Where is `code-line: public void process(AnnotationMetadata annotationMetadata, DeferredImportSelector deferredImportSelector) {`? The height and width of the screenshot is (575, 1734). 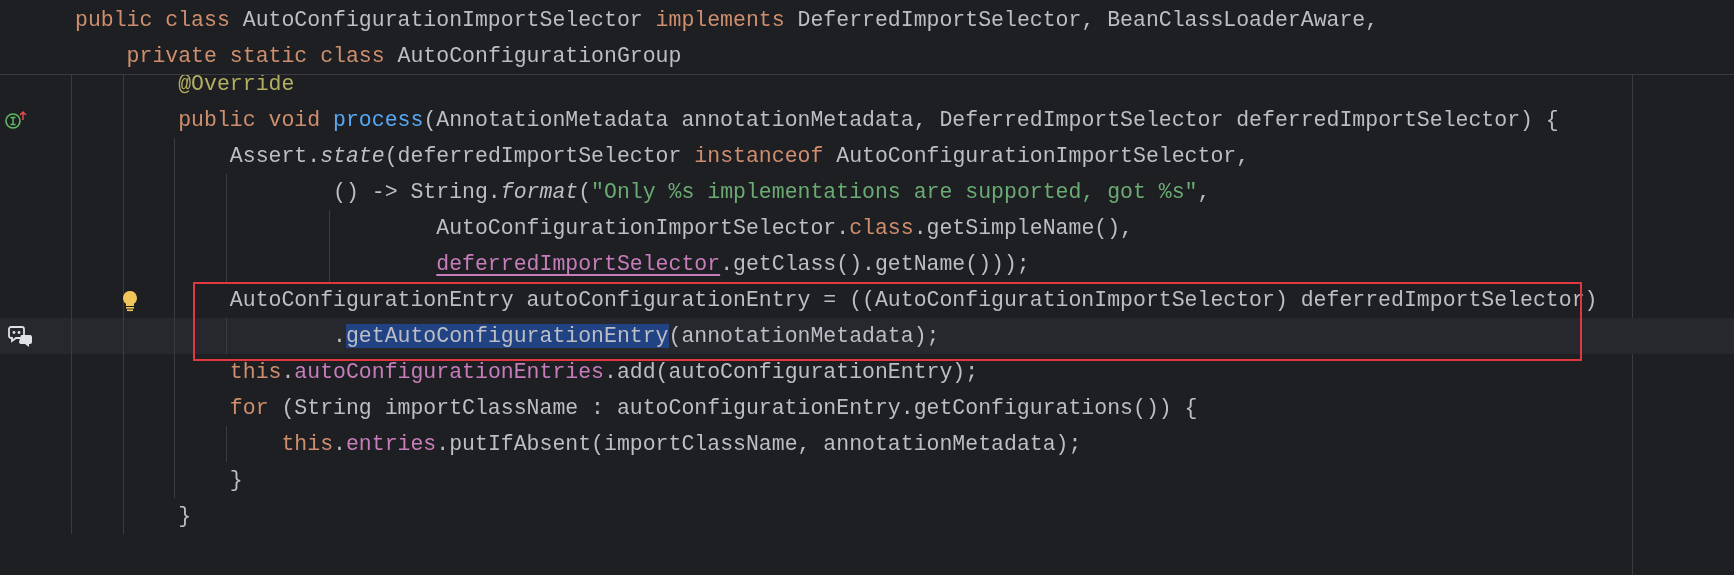
code-line: public void process(AnnotationMetadata annotationMetadata, DeferredImportSelector deferredImportSelector) { is located at coordinates (868, 120).